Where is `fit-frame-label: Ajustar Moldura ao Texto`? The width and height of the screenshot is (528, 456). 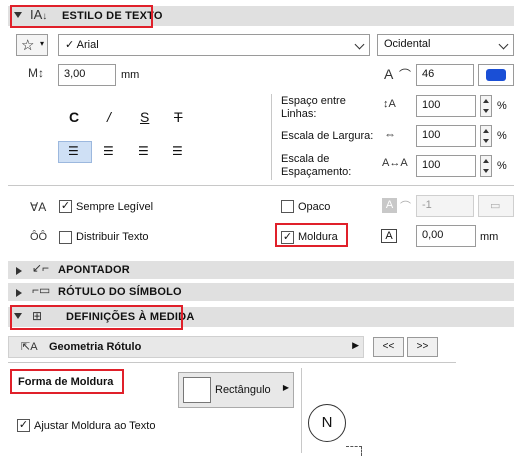 fit-frame-label: Ajustar Moldura ao Texto is located at coordinates (95, 426).